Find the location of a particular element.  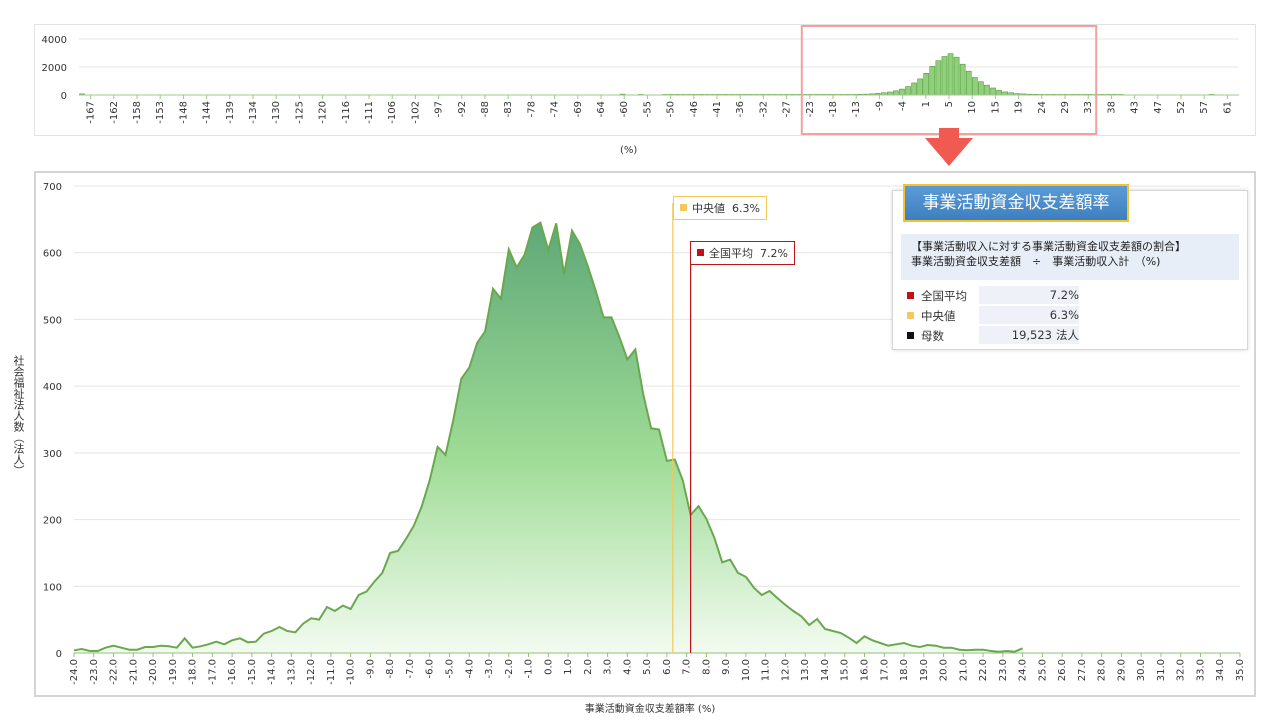

overview-x-tick-label: -102 is located at coordinates (415, 112).